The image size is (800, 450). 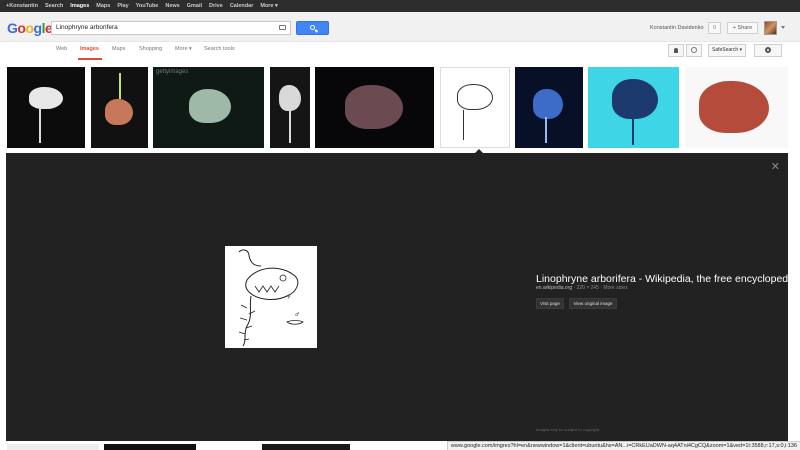 I want to click on search-button, so click(x=312, y=28).